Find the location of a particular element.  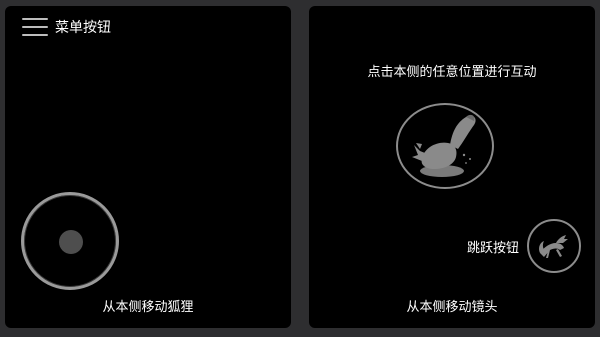

jumping-fox-icon is located at coordinates (553, 246).